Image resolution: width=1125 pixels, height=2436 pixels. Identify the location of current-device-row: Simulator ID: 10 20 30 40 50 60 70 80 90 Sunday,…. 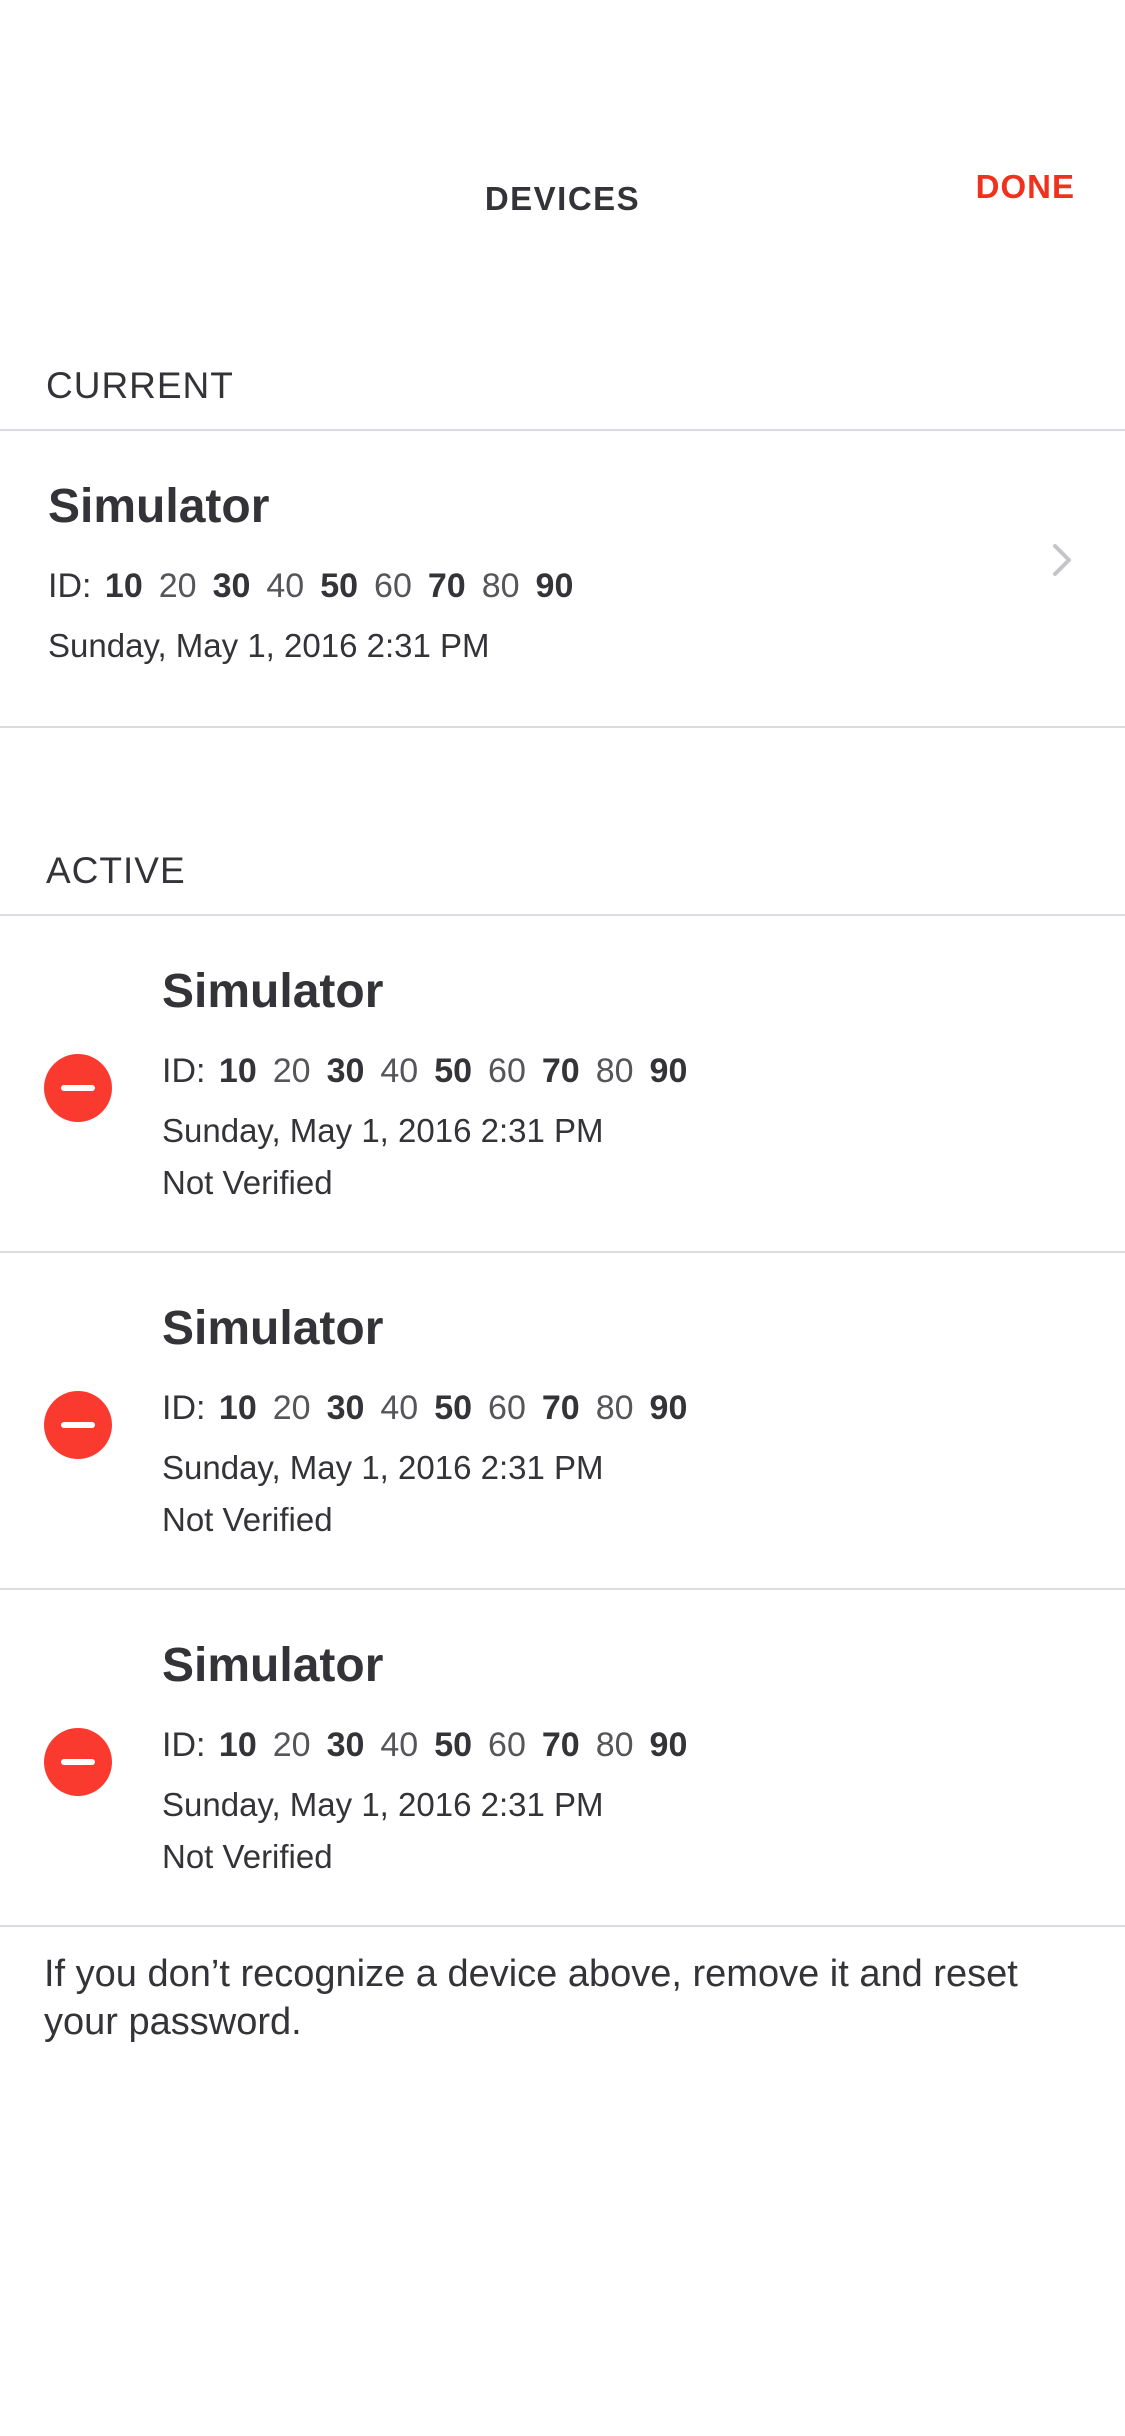
(562, 578).